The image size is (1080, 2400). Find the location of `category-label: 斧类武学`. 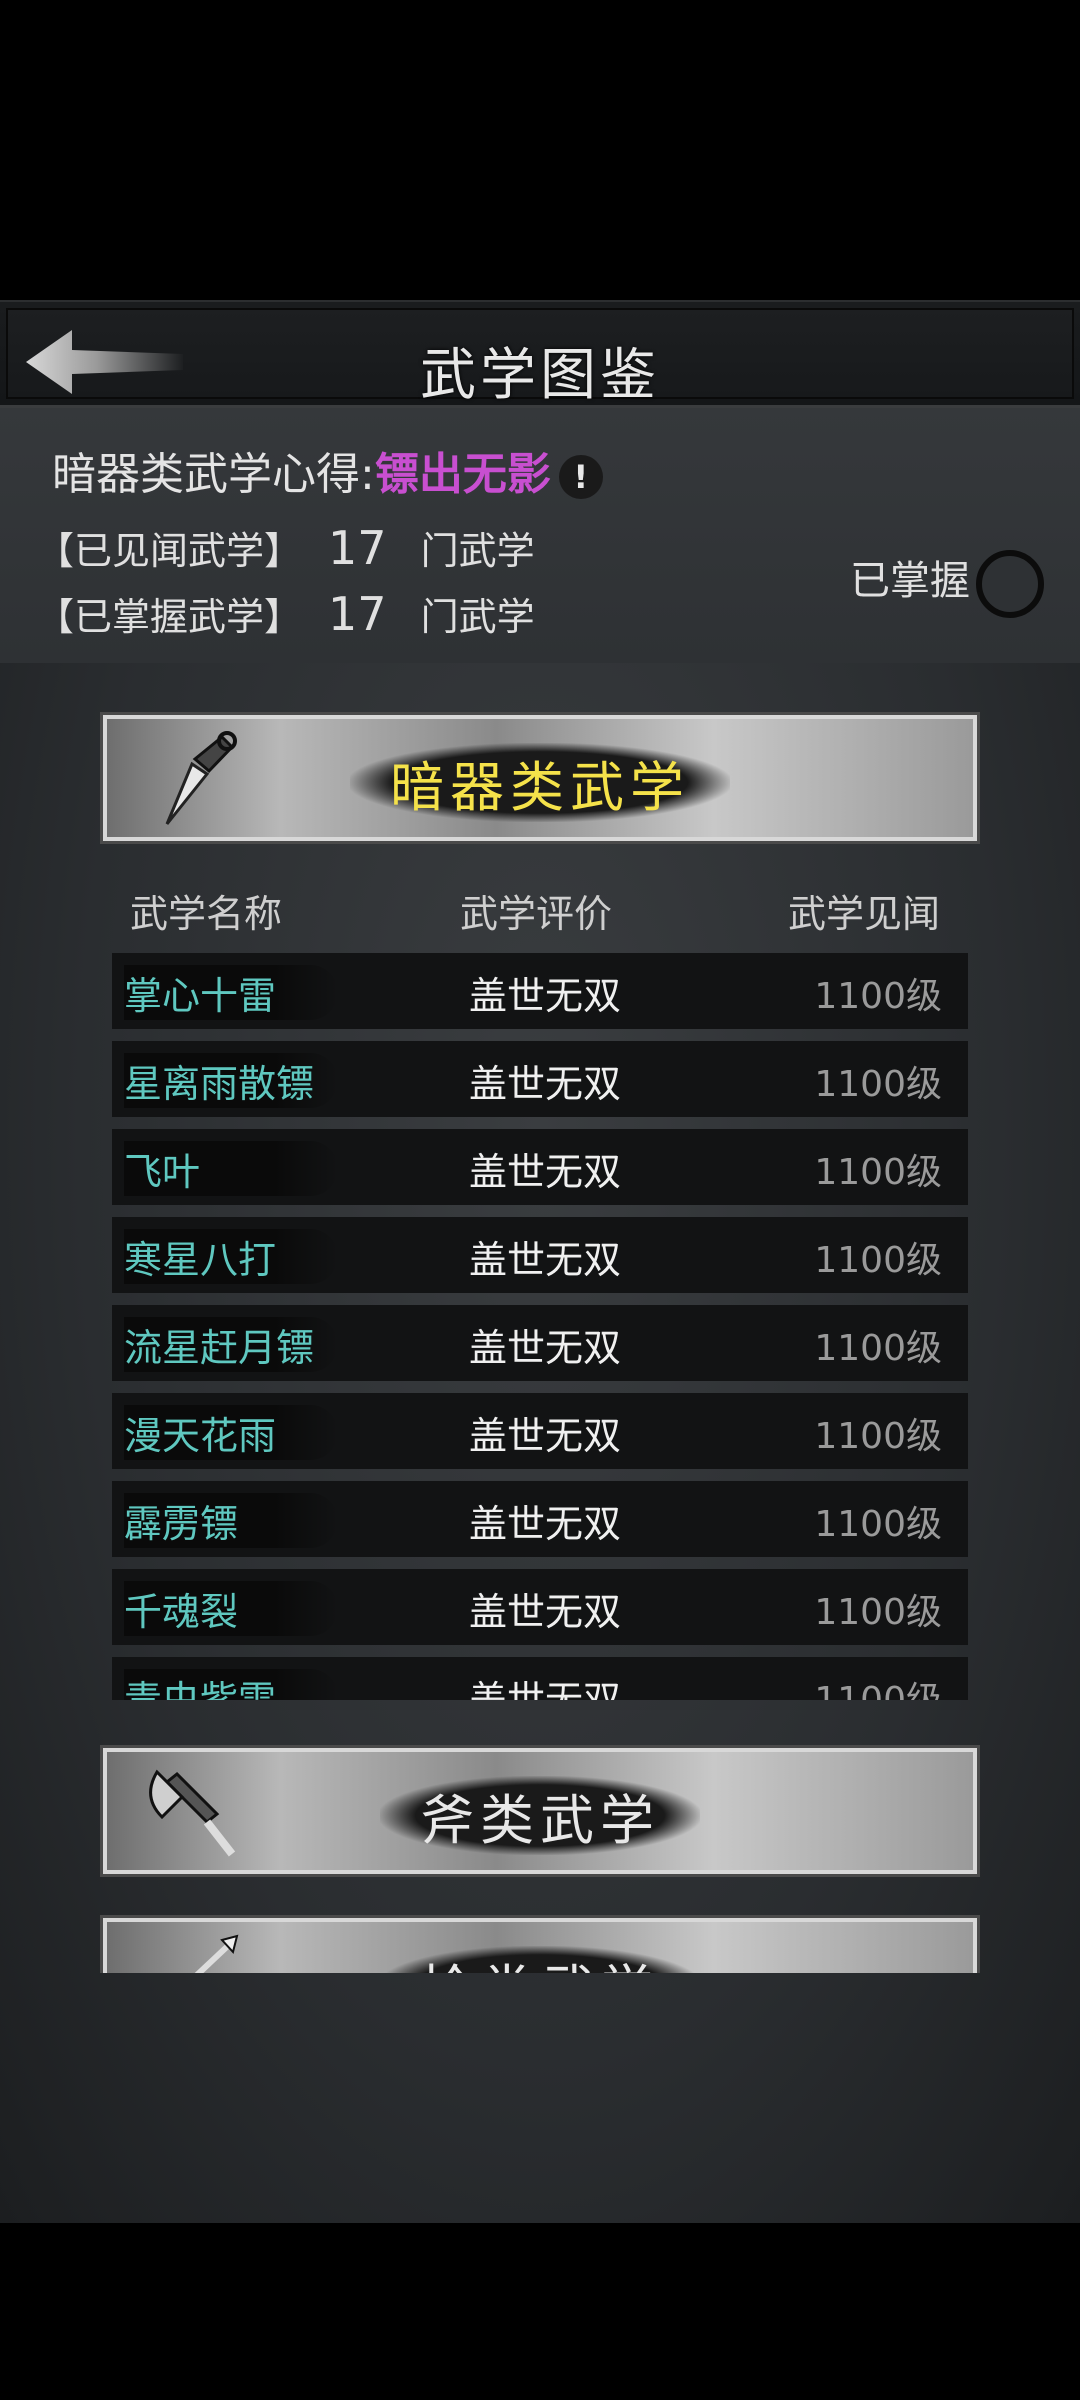

category-label: 斧类武学 is located at coordinates (540, 1815).